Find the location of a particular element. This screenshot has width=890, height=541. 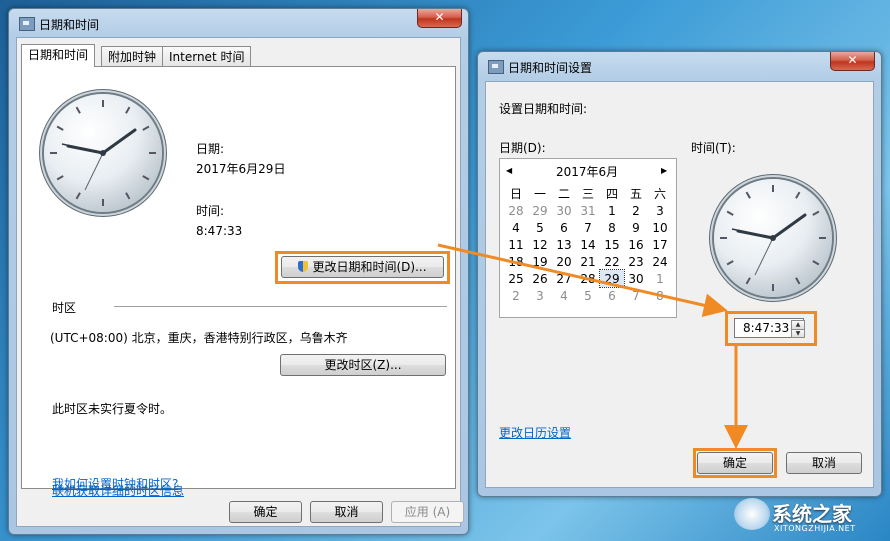

weekday-cell: 三 is located at coordinates (587, 194).